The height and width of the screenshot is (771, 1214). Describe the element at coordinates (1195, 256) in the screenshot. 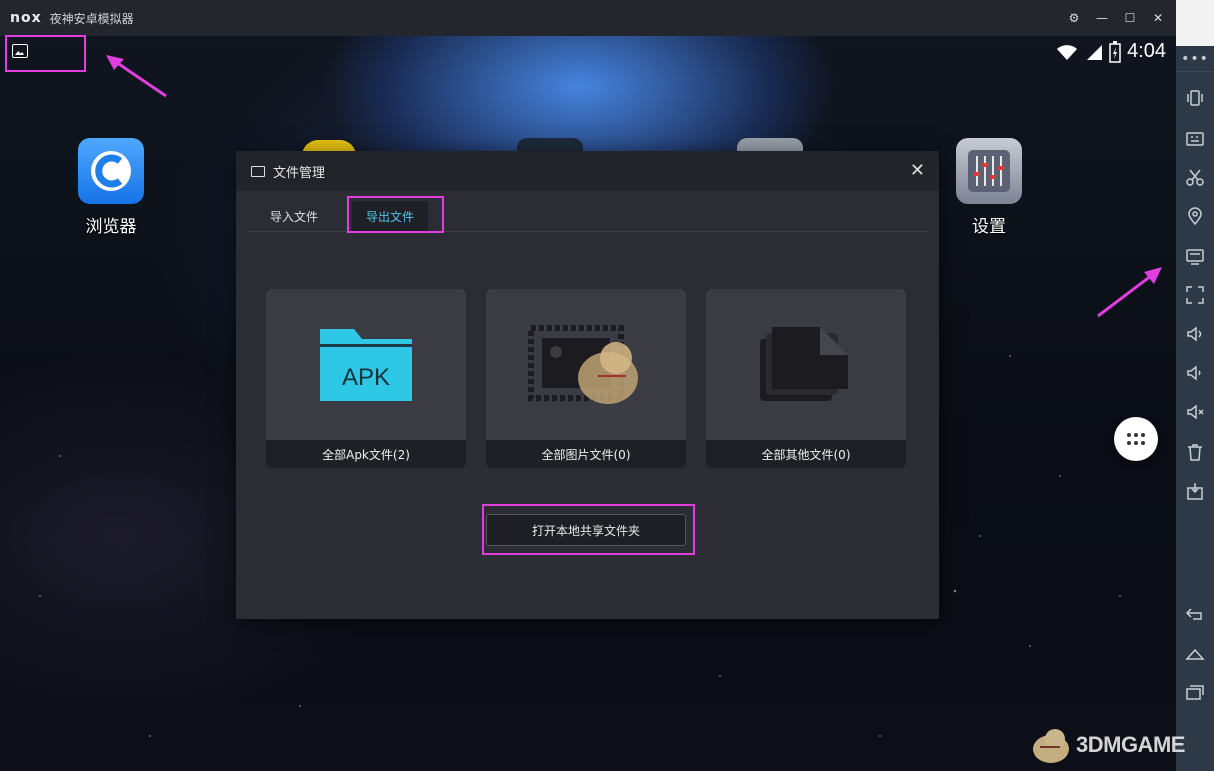

I see `file-manager-icon` at that location.